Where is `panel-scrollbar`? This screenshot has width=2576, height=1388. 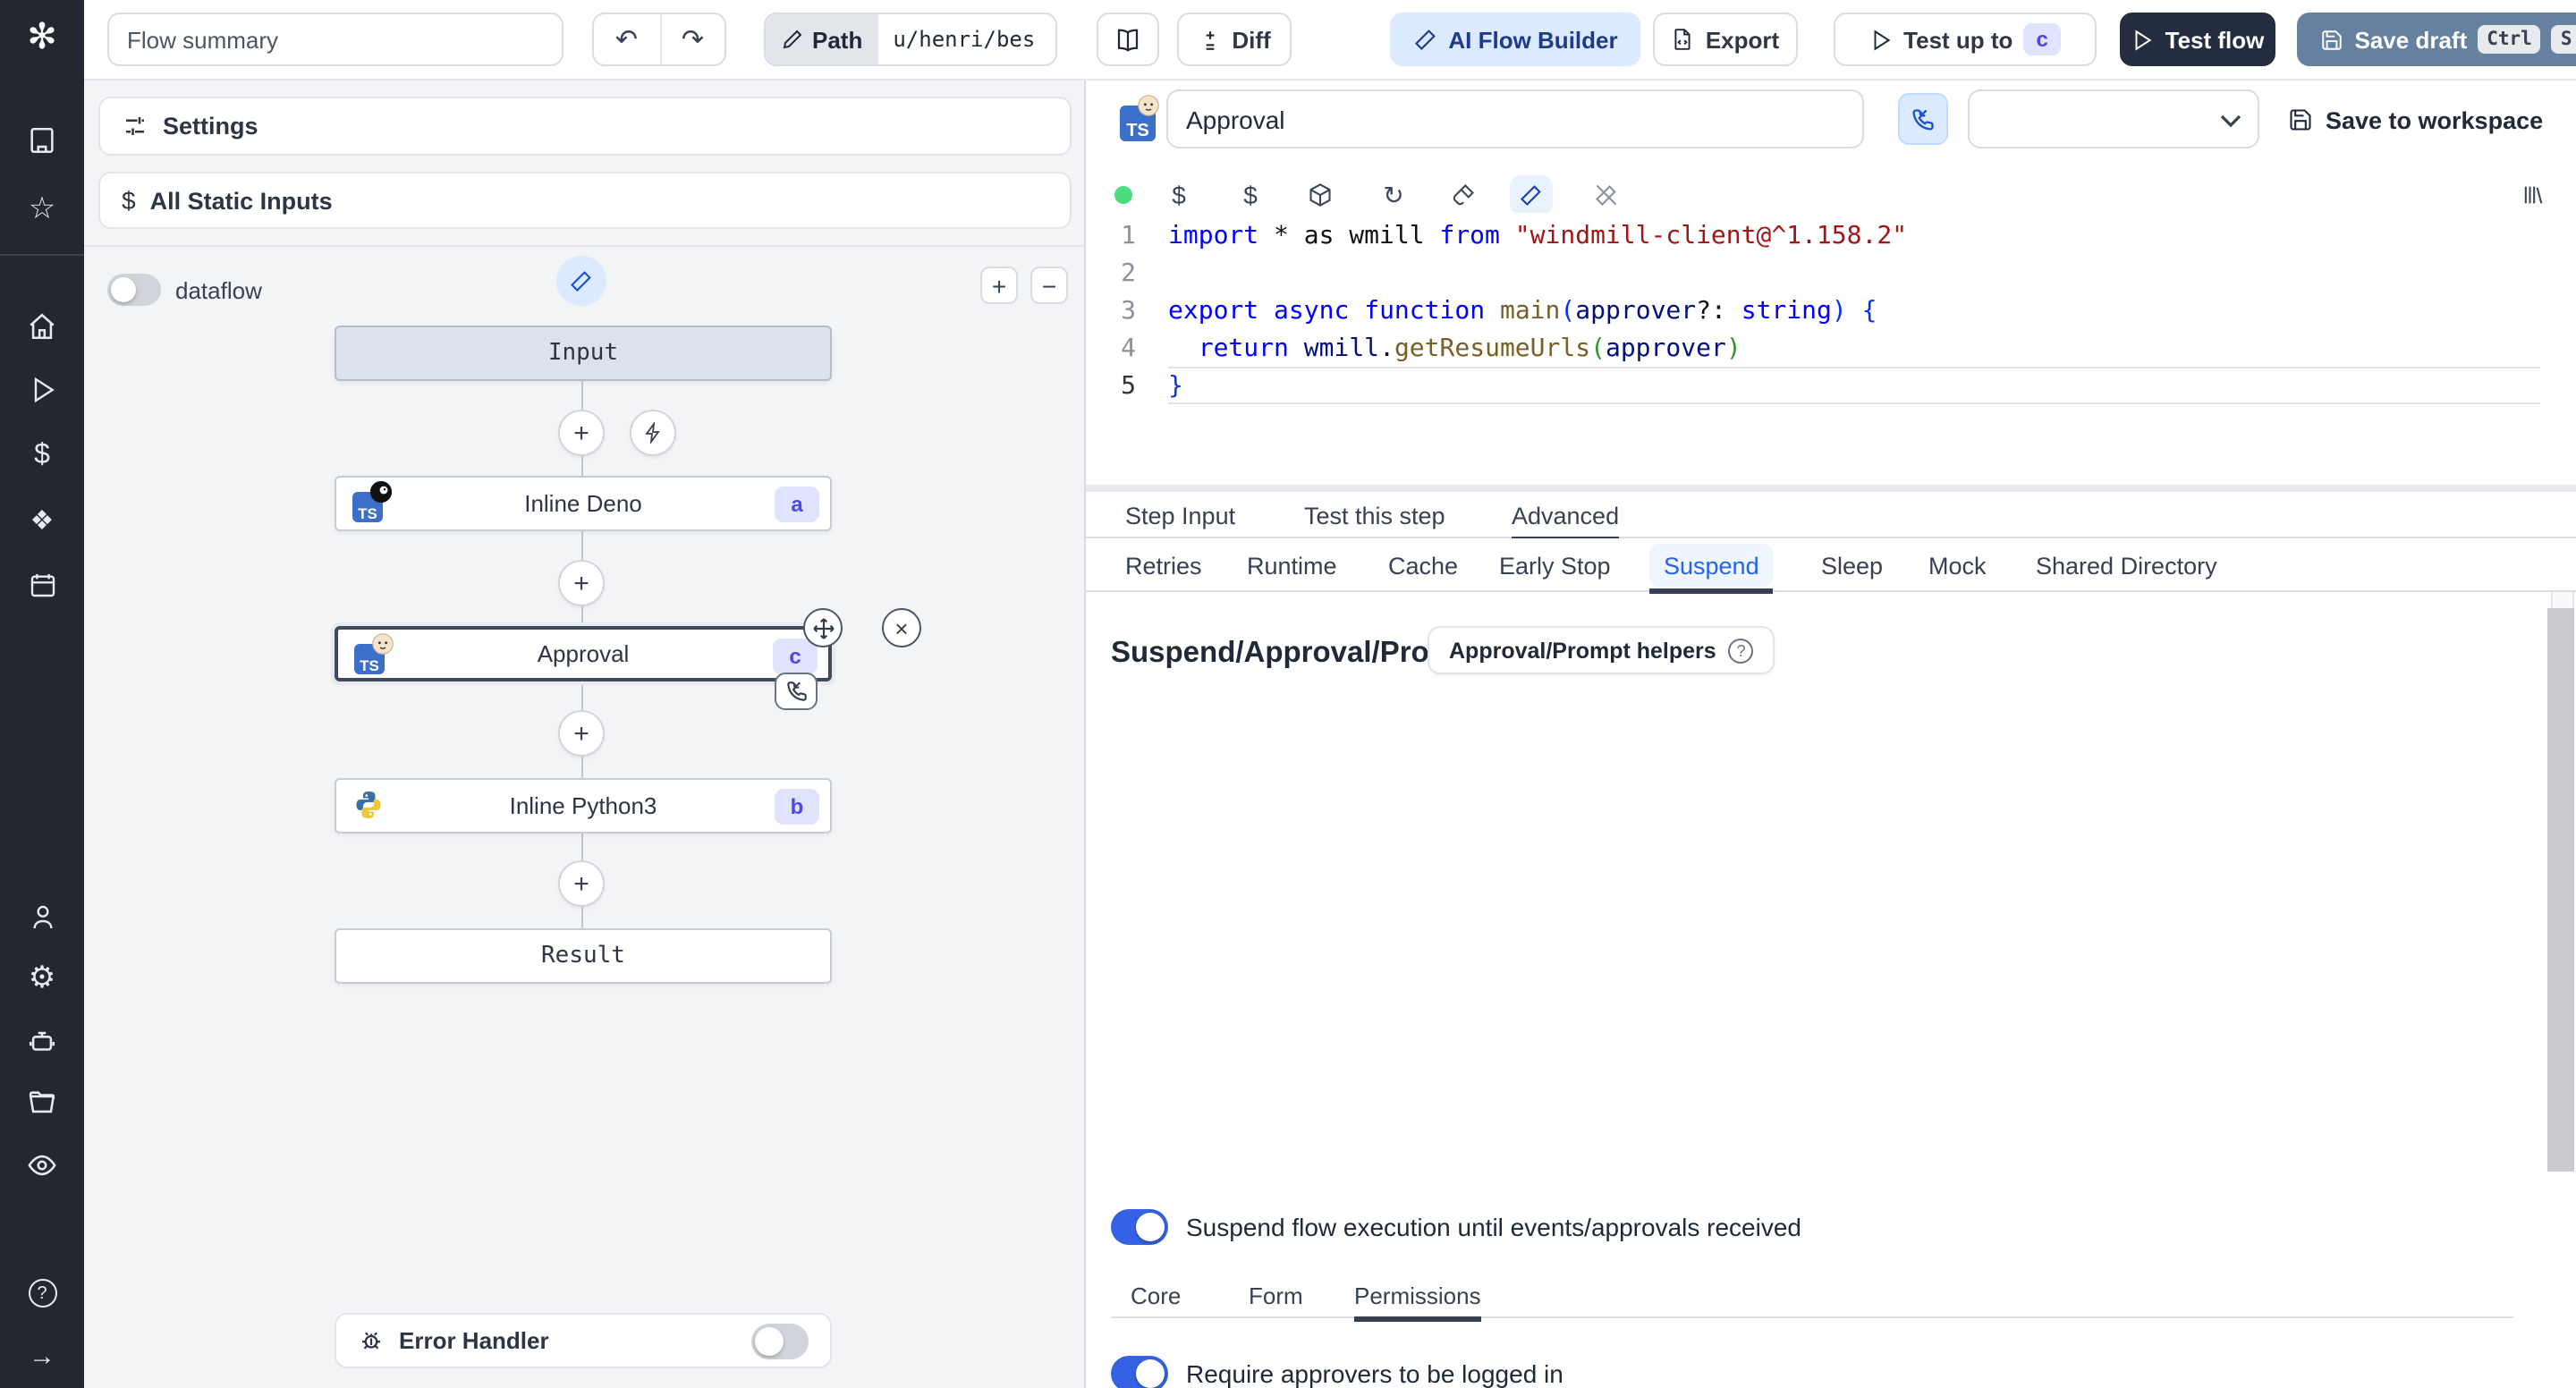 panel-scrollbar is located at coordinates (2560, 890).